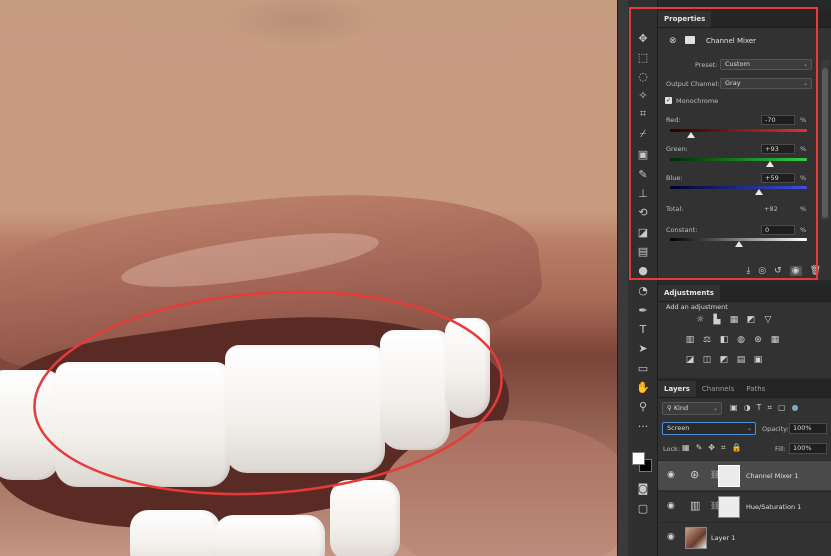 The height and width of the screenshot is (556, 831). I want to click on blue-input: +59, so click(778, 178).